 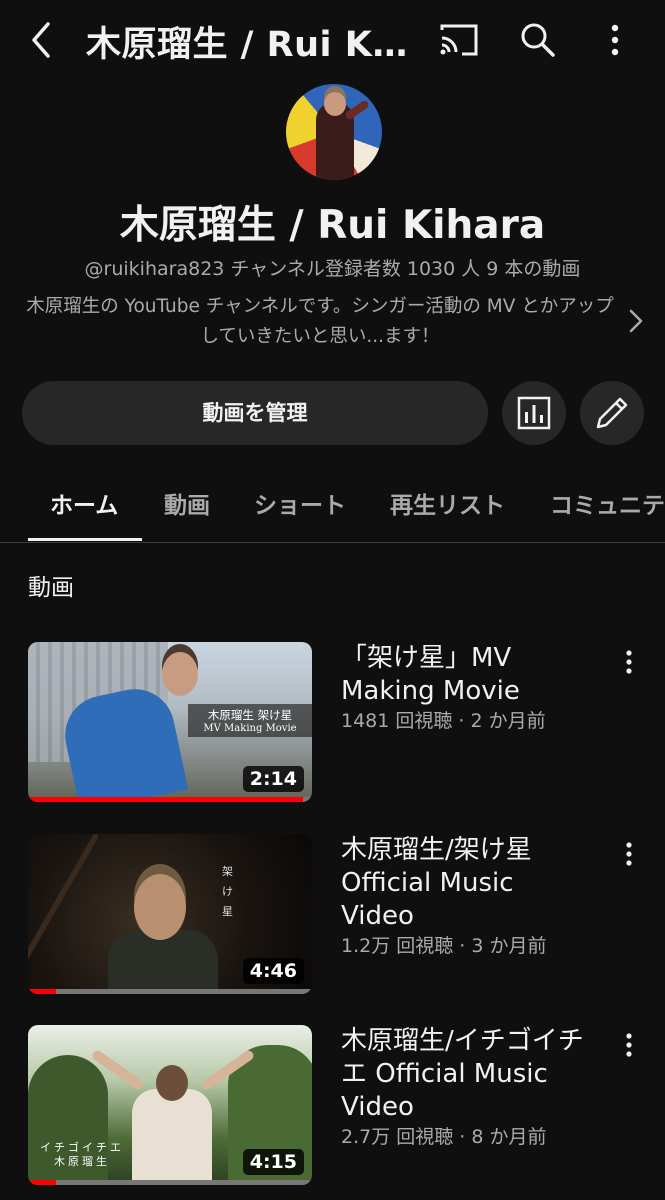 What do you see at coordinates (51, 588) in the screenshot?
I see `section-title: 動画` at bounding box center [51, 588].